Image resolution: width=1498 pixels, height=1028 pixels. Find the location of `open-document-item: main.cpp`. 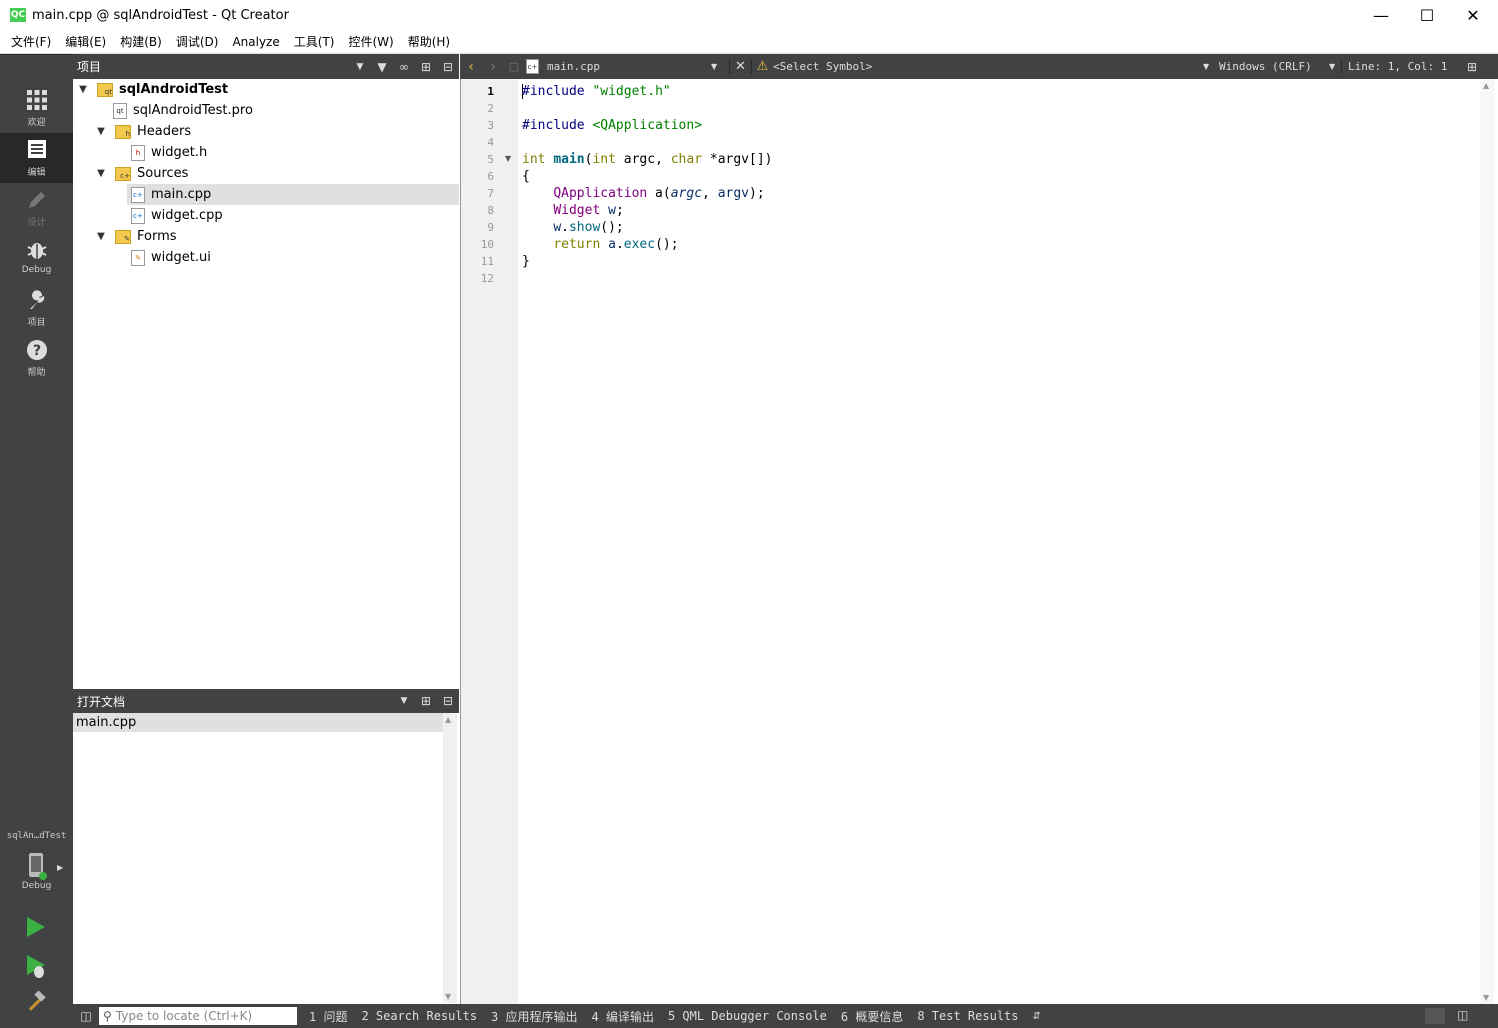

open-document-item: main.cpp is located at coordinates (258, 722).